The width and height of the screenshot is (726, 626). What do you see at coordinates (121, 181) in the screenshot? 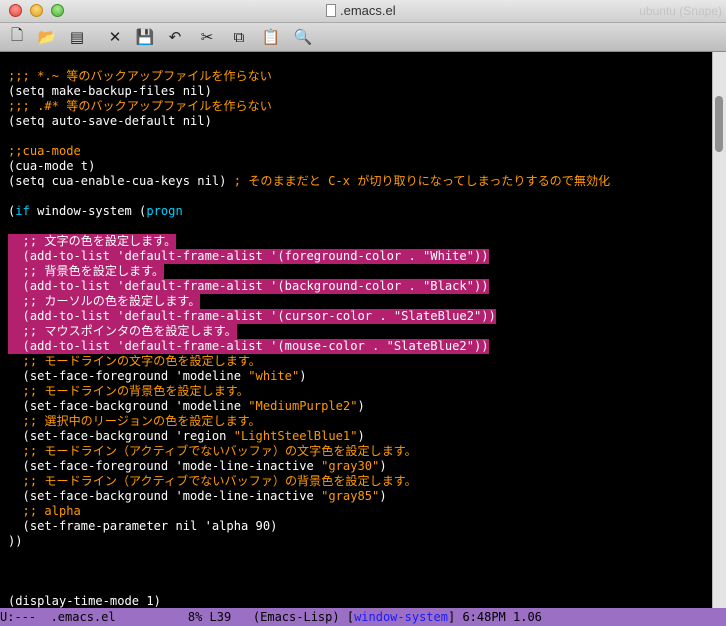
I see `code-token: (setq cua-enable-cua-keys nil)` at bounding box center [121, 181].